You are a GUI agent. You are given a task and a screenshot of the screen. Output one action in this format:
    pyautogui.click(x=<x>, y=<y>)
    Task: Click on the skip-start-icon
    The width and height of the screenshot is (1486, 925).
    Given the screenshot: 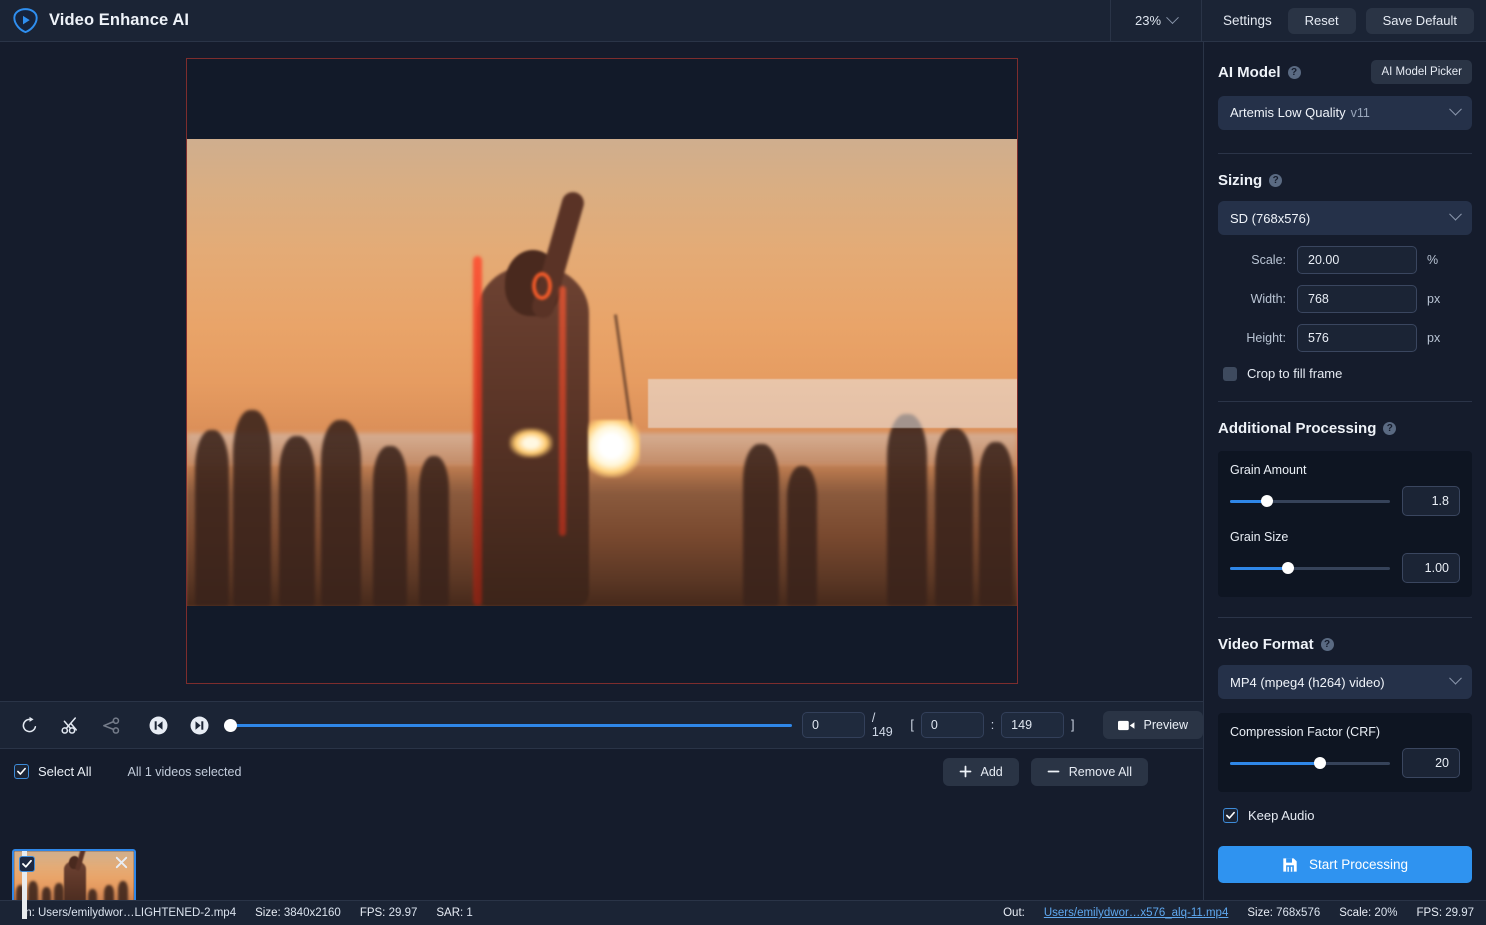 What is the action you would take?
    pyautogui.click(x=158, y=725)
    